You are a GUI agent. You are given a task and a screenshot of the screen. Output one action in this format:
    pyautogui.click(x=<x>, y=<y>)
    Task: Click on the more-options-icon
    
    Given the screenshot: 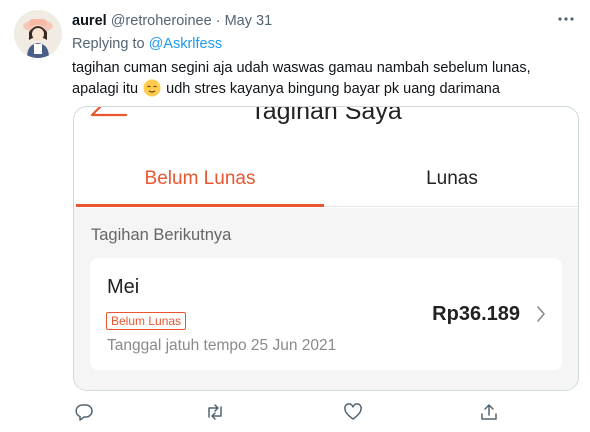 What is the action you would take?
    pyautogui.click(x=566, y=19)
    